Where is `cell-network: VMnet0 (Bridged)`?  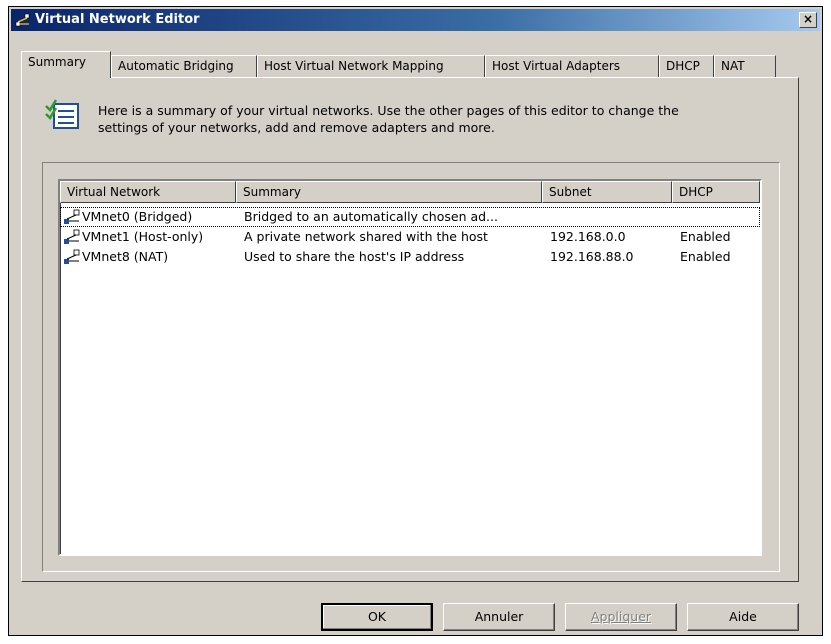 cell-network: VMnet0 (Bridged) is located at coordinates (137, 216).